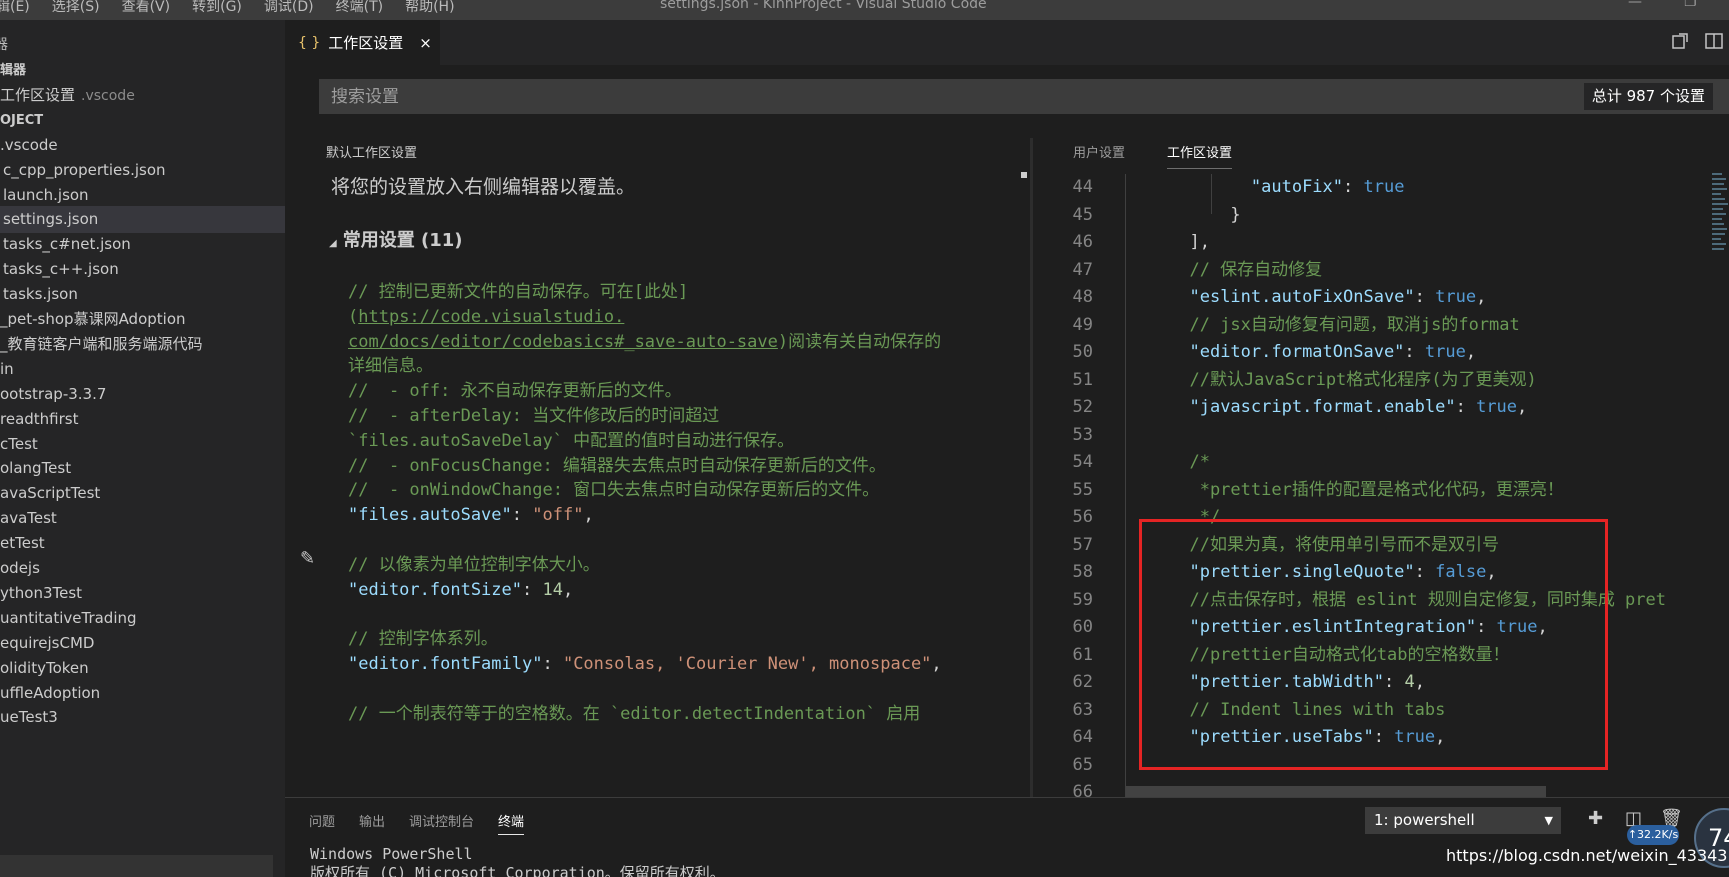 This screenshot has width=1729, height=877. I want to click on code-line: "eslint.autoFixOnSave": true,, so click(1449, 298).